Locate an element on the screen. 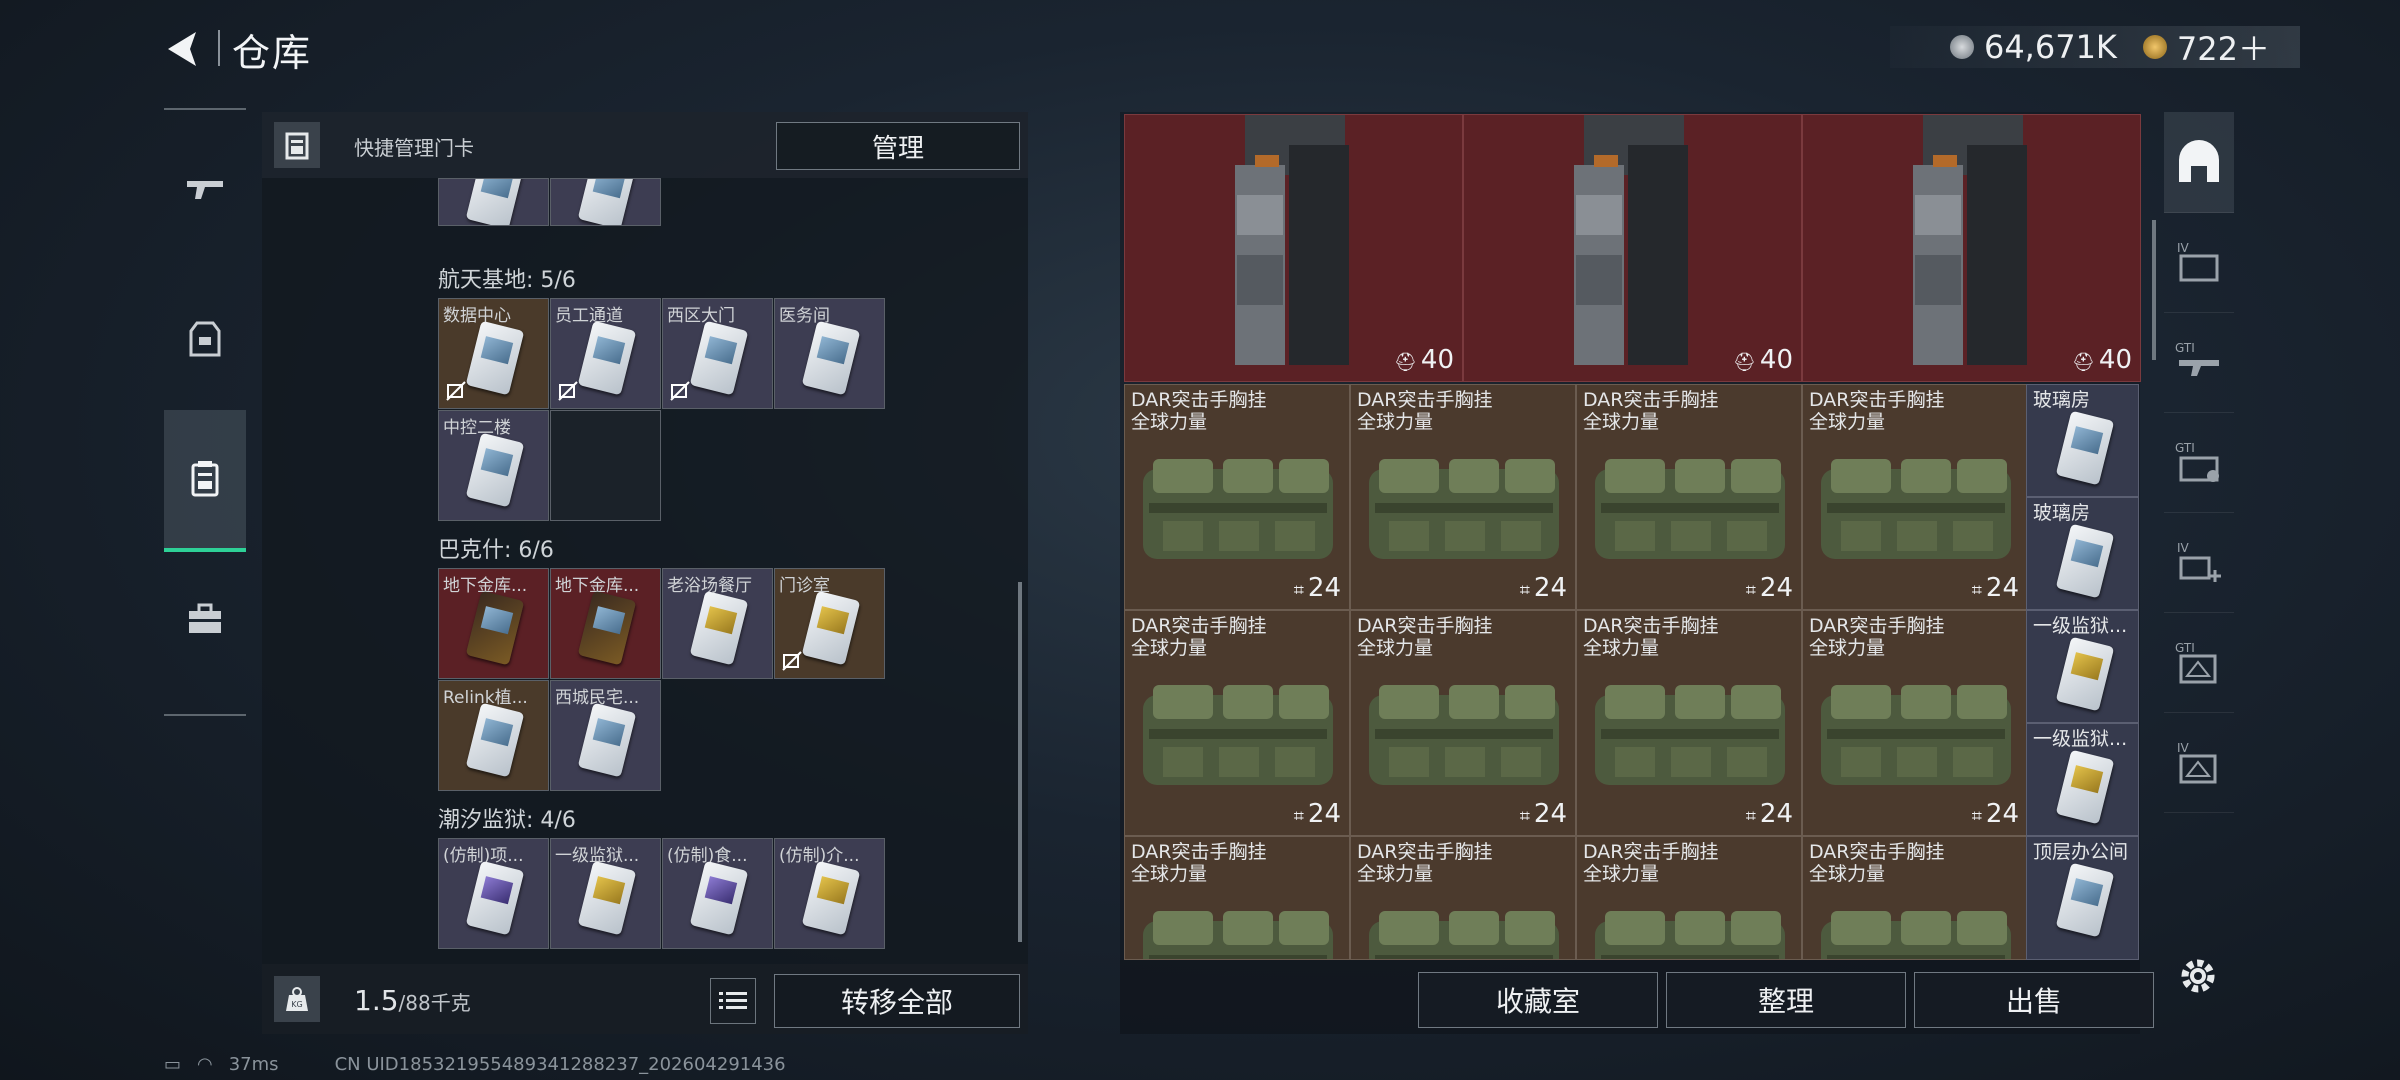 The height and width of the screenshot is (1080, 2400). storage-tabs: IV GTI GTI IV GTI IV is located at coordinates (2199, 532).